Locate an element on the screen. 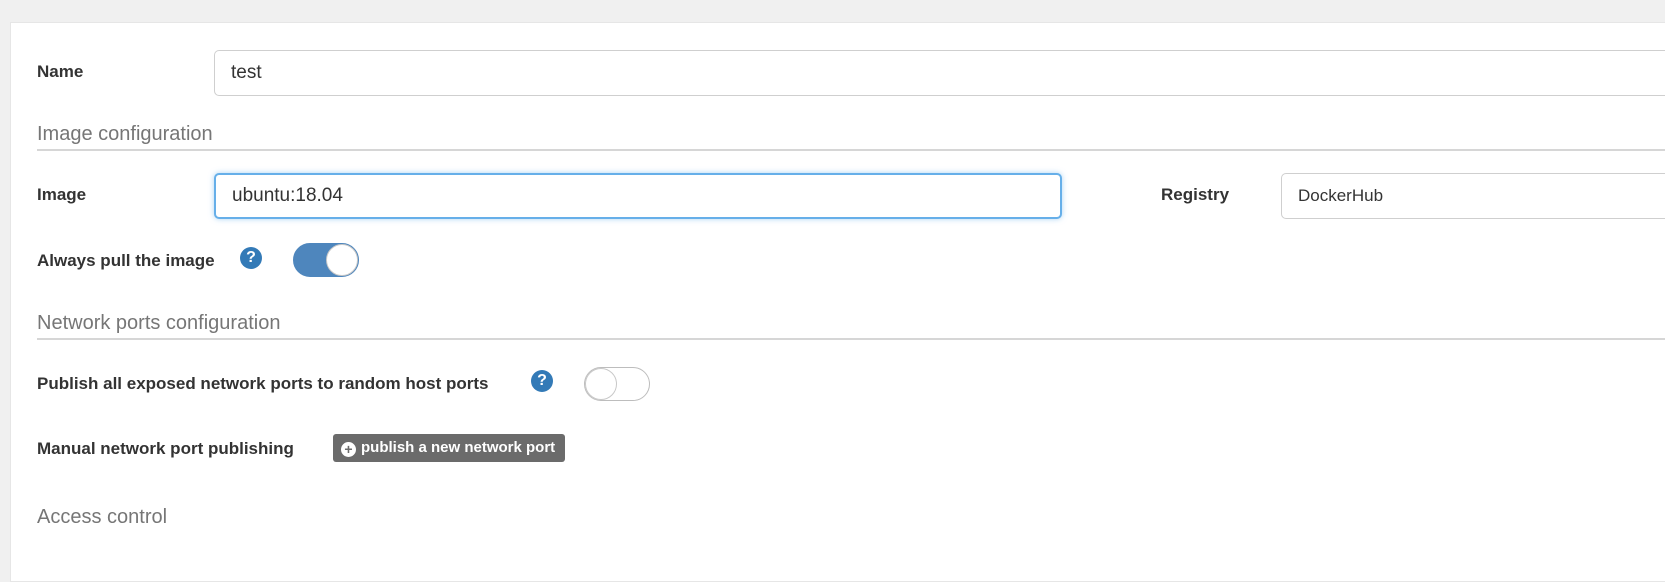 This screenshot has height=582, width=1665. plus-circle-icon: + is located at coordinates (348, 449).